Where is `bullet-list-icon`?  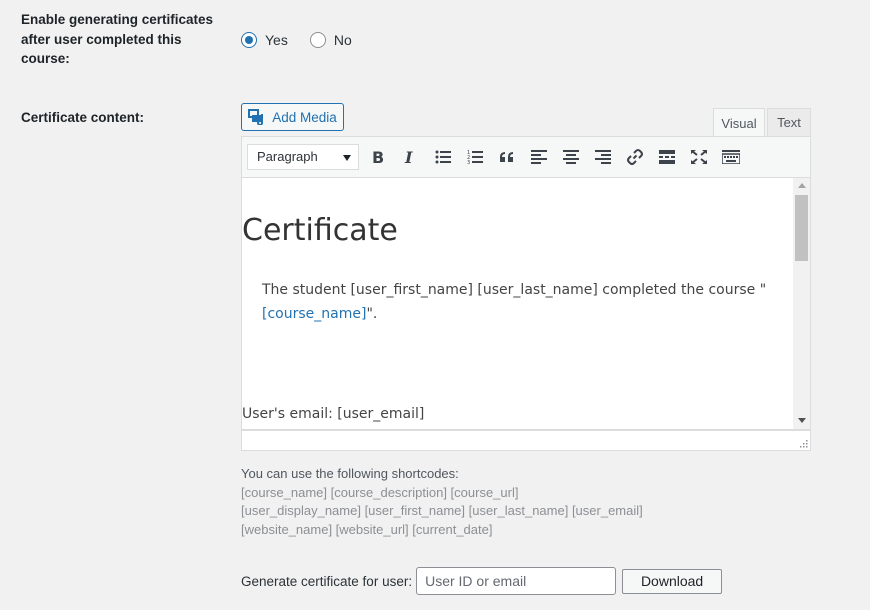
bullet-list-icon is located at coordinates (443, 157).